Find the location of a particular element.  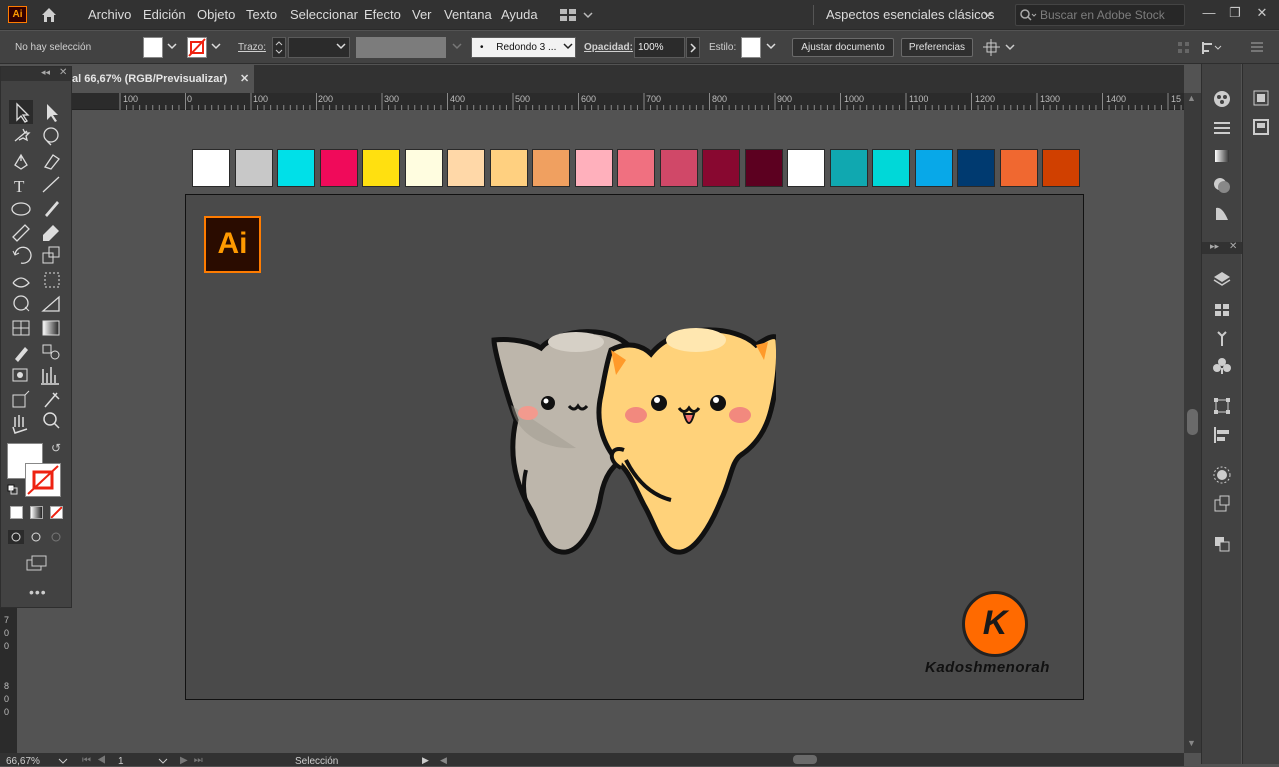

artboard-nav-prev-icon: ⏮◀ is located at coordinates (97, 760).